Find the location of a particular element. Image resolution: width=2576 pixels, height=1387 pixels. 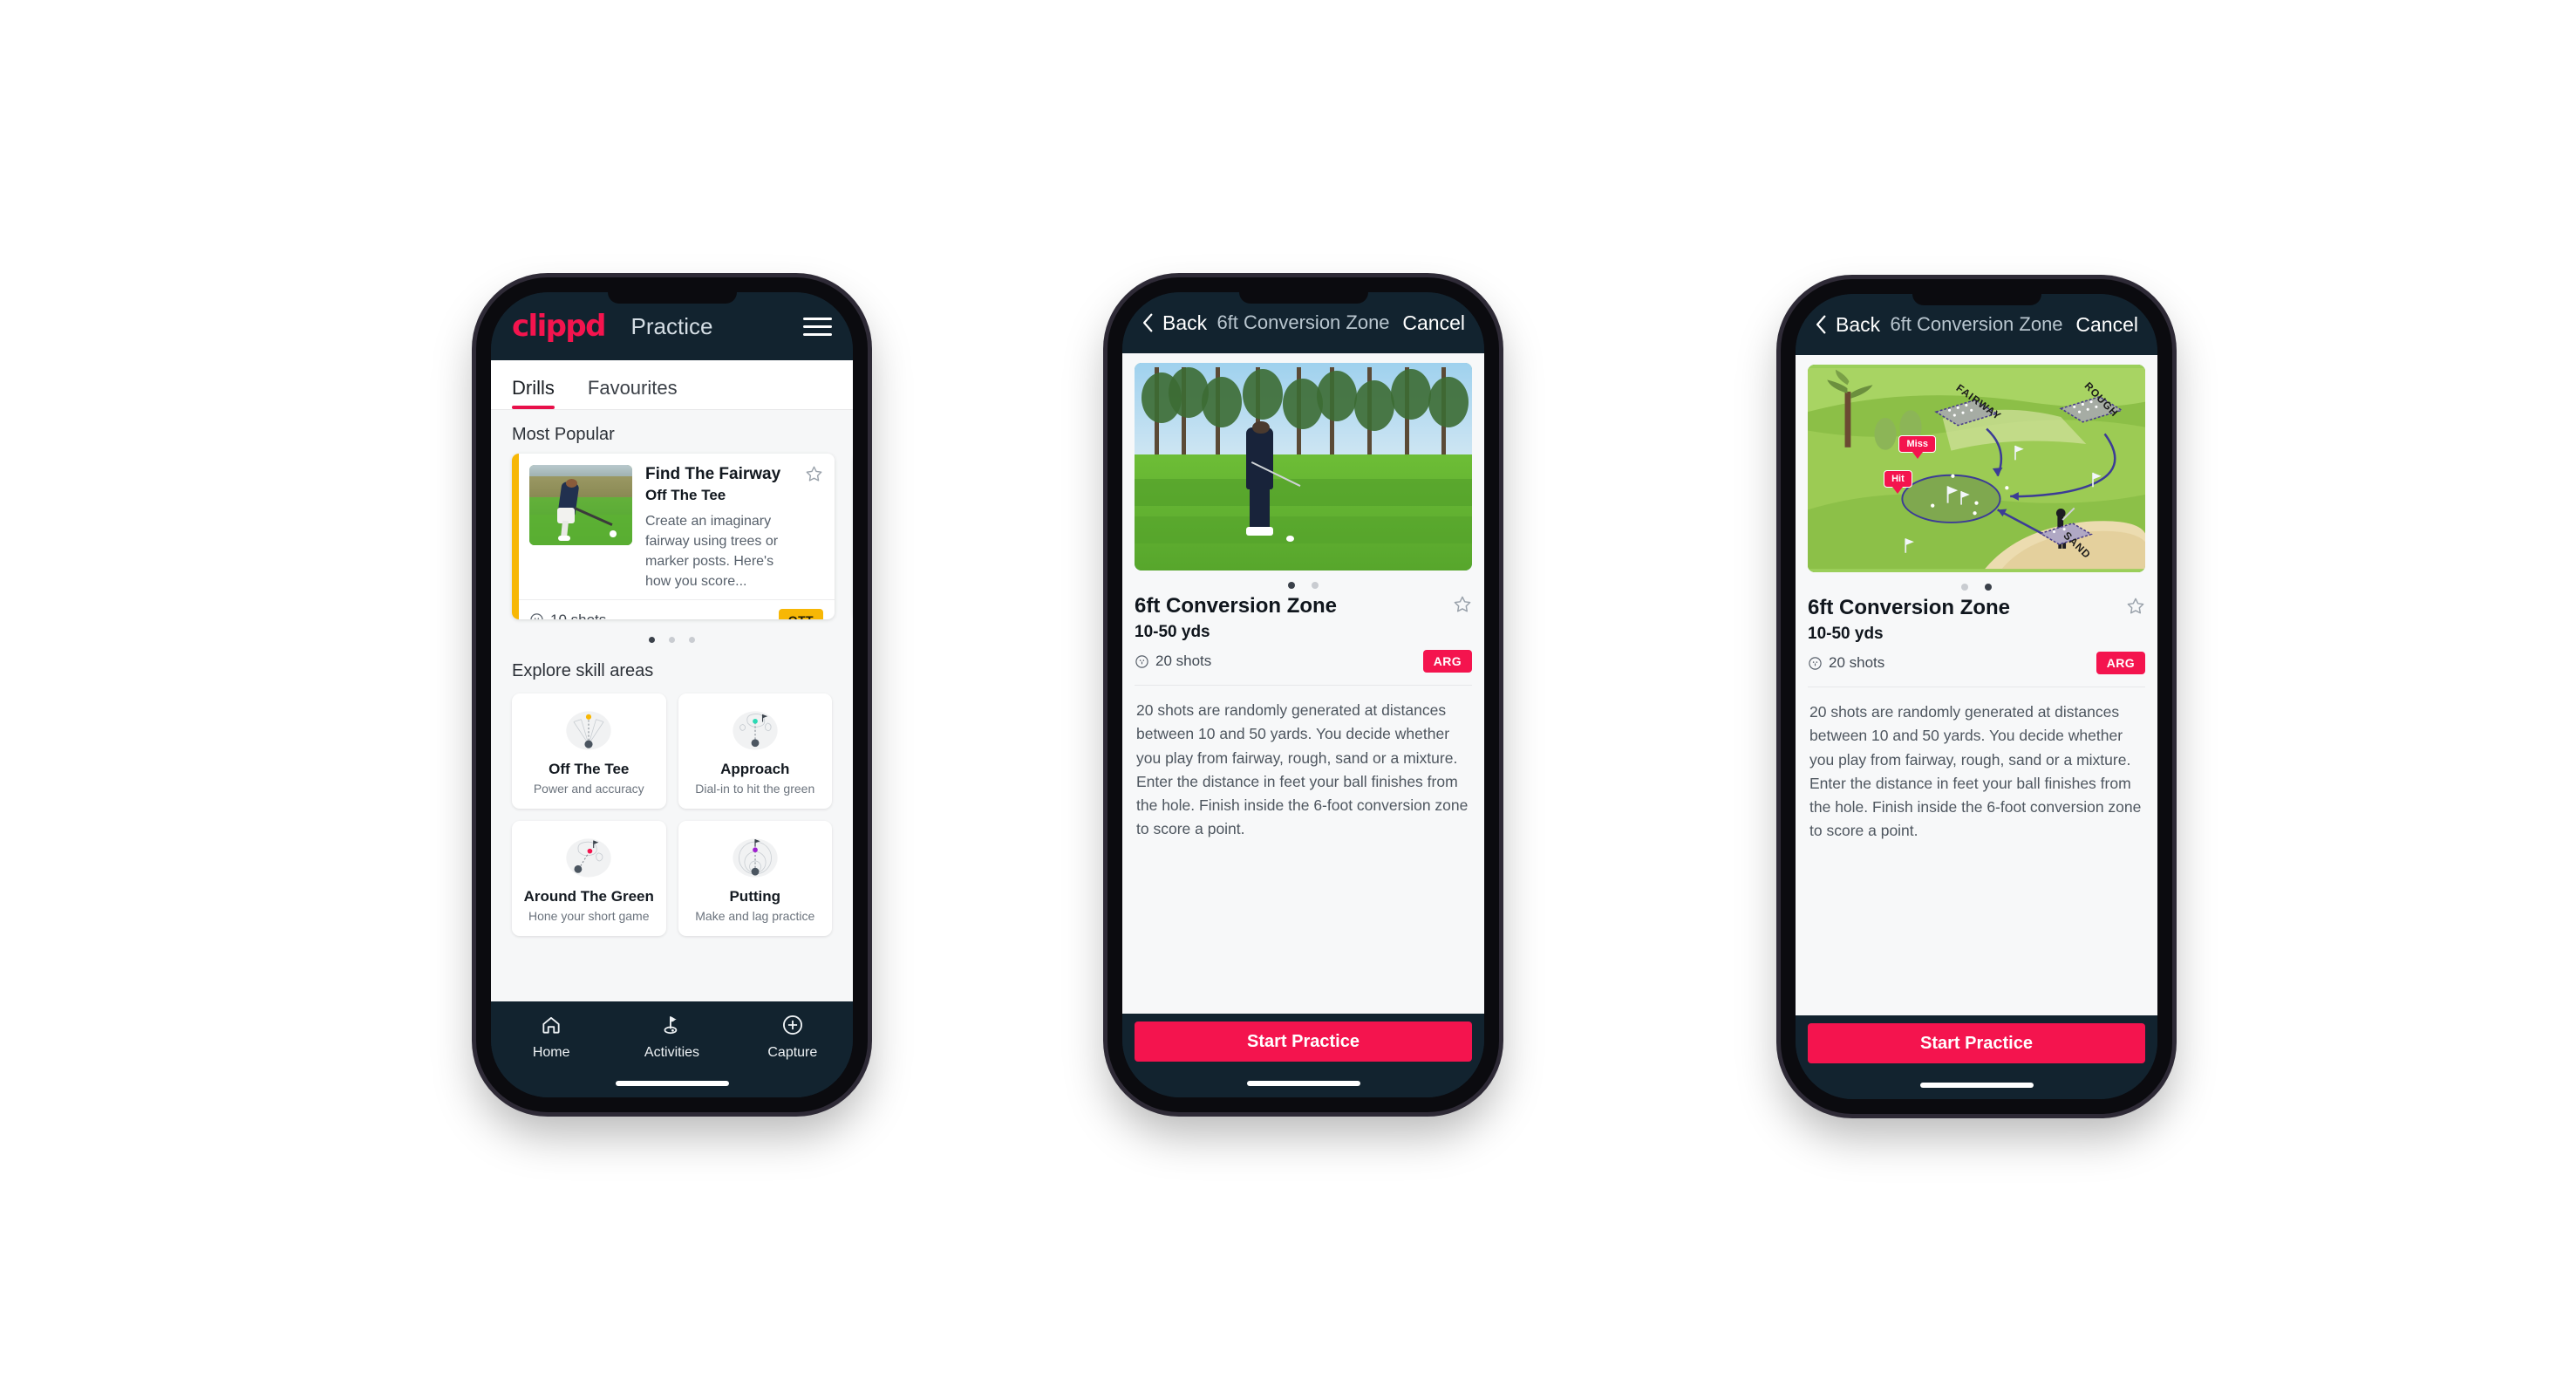

skill-card-putting: Putting Make and lag practice is located at coordinates (755, 878).